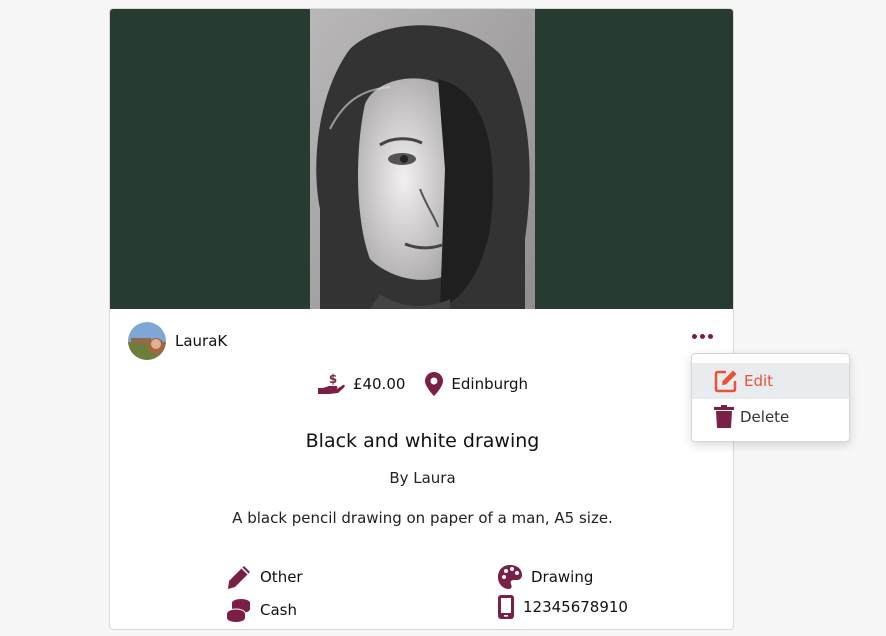  What do you see at coordinates (201, 341) in the screenshot?
I see `owner-name: LauraK` at bounding box center [201, 341].